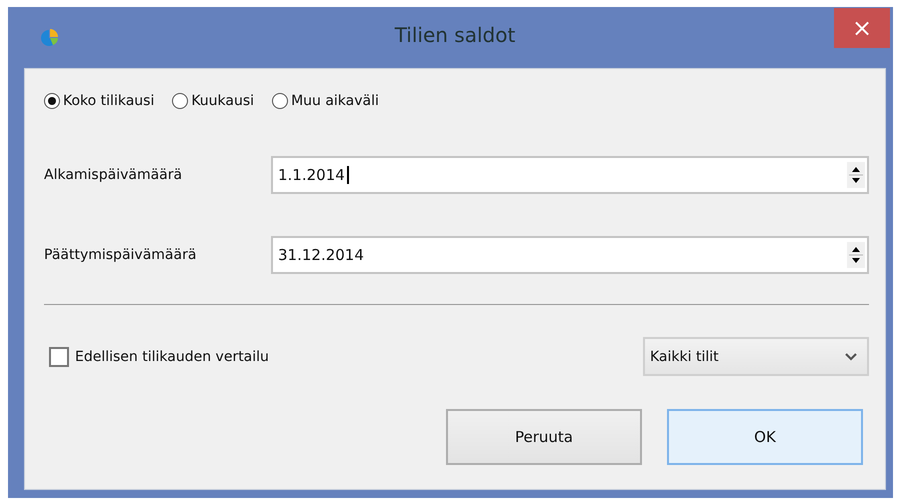 This screenshot has height=499, width=898. Describe the element at coordinates (159, 356) in the screenshot. I see `checkbox: Edellisen tilikauden vertailu` at that location.